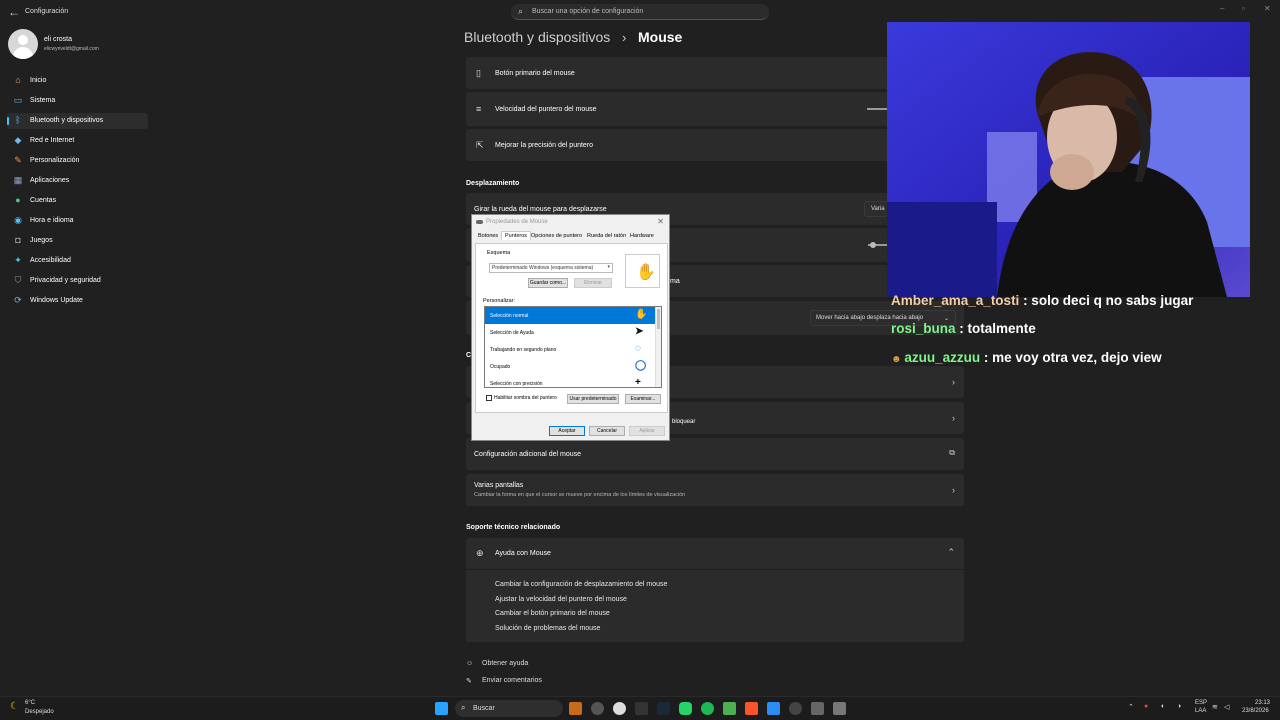 The image size is (1280, 720). Describe the element at coordinates (39, 712) in the screenshot. I see `weather-desc: Despejado` at that location.